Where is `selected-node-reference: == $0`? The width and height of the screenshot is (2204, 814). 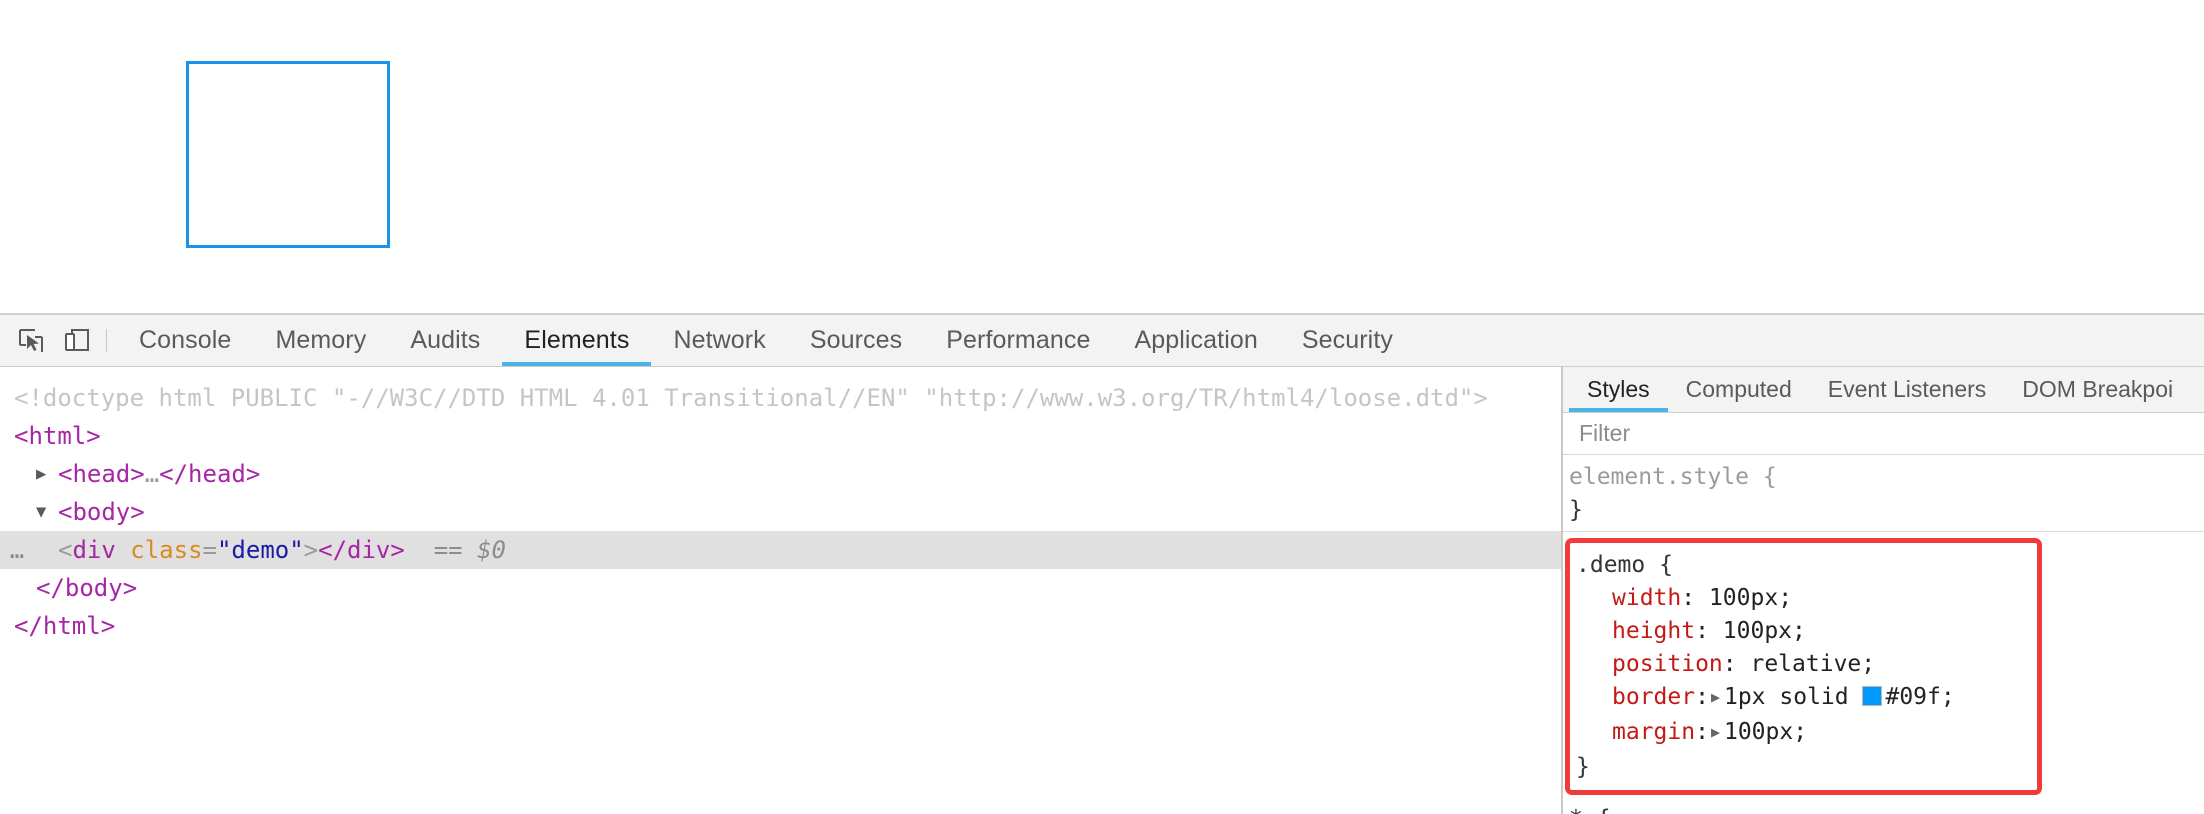 selected-node-reference: == $0 is located at coordinates (469, 550).